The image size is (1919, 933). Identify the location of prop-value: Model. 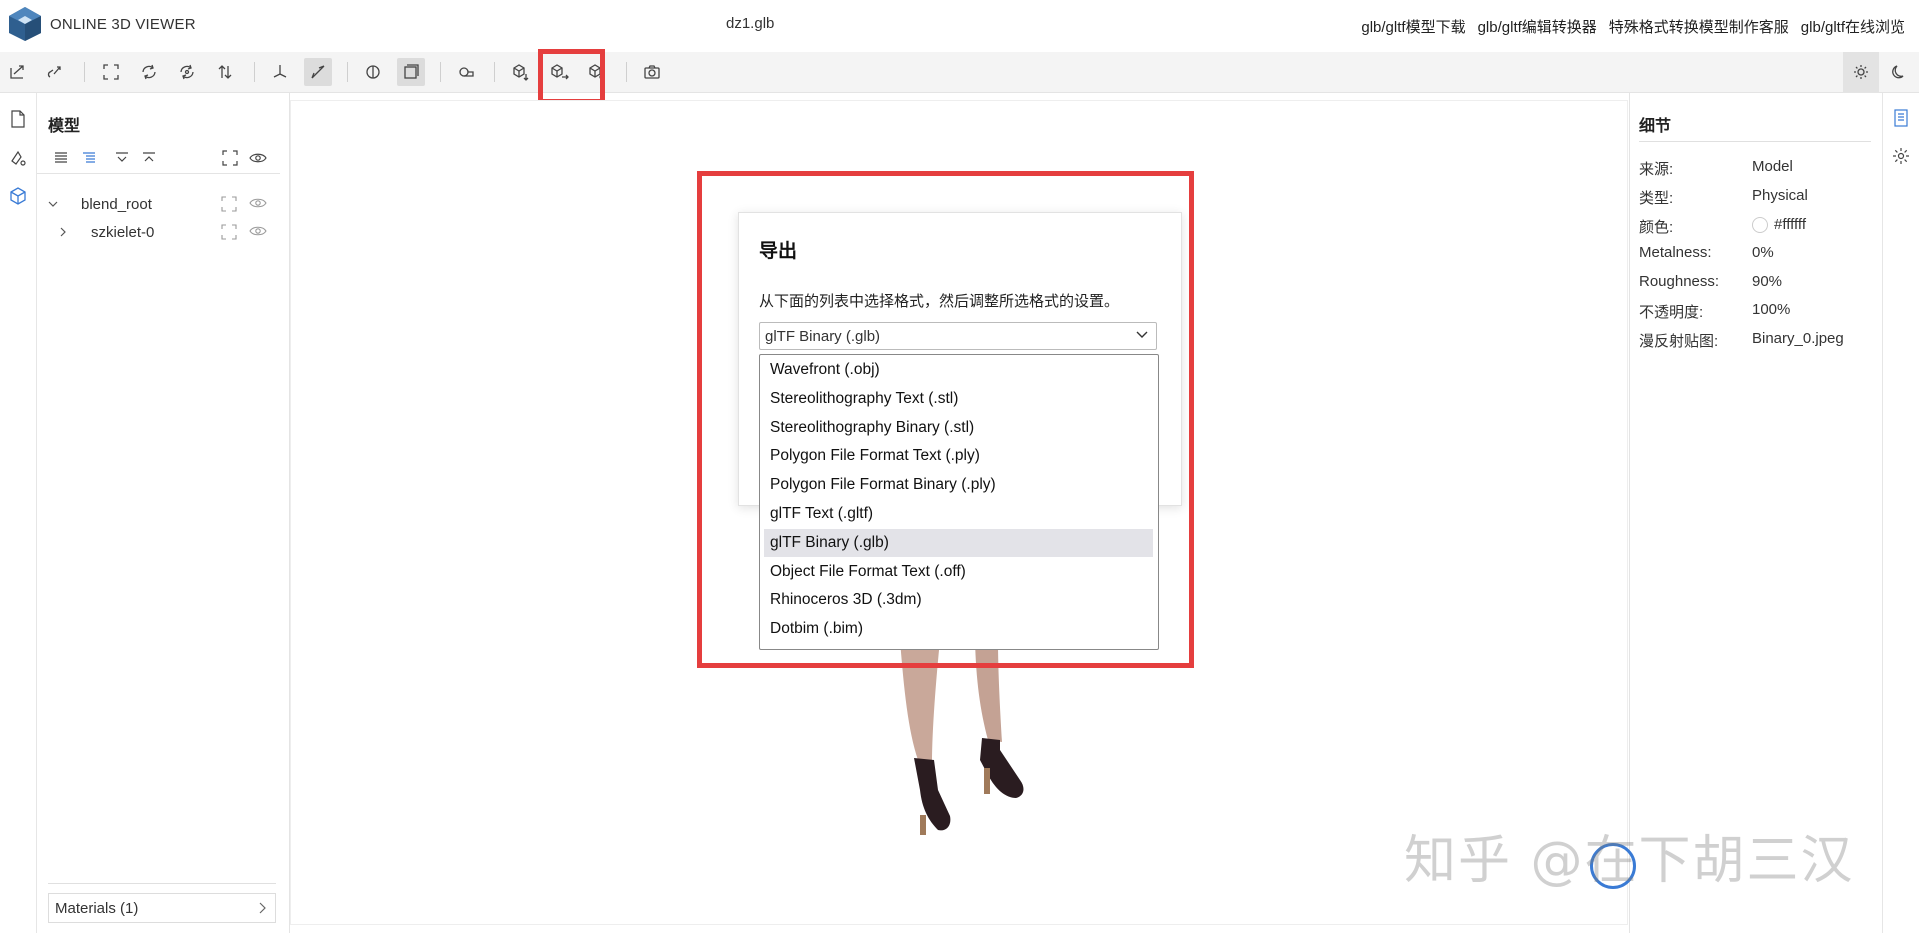
(1772, 166).